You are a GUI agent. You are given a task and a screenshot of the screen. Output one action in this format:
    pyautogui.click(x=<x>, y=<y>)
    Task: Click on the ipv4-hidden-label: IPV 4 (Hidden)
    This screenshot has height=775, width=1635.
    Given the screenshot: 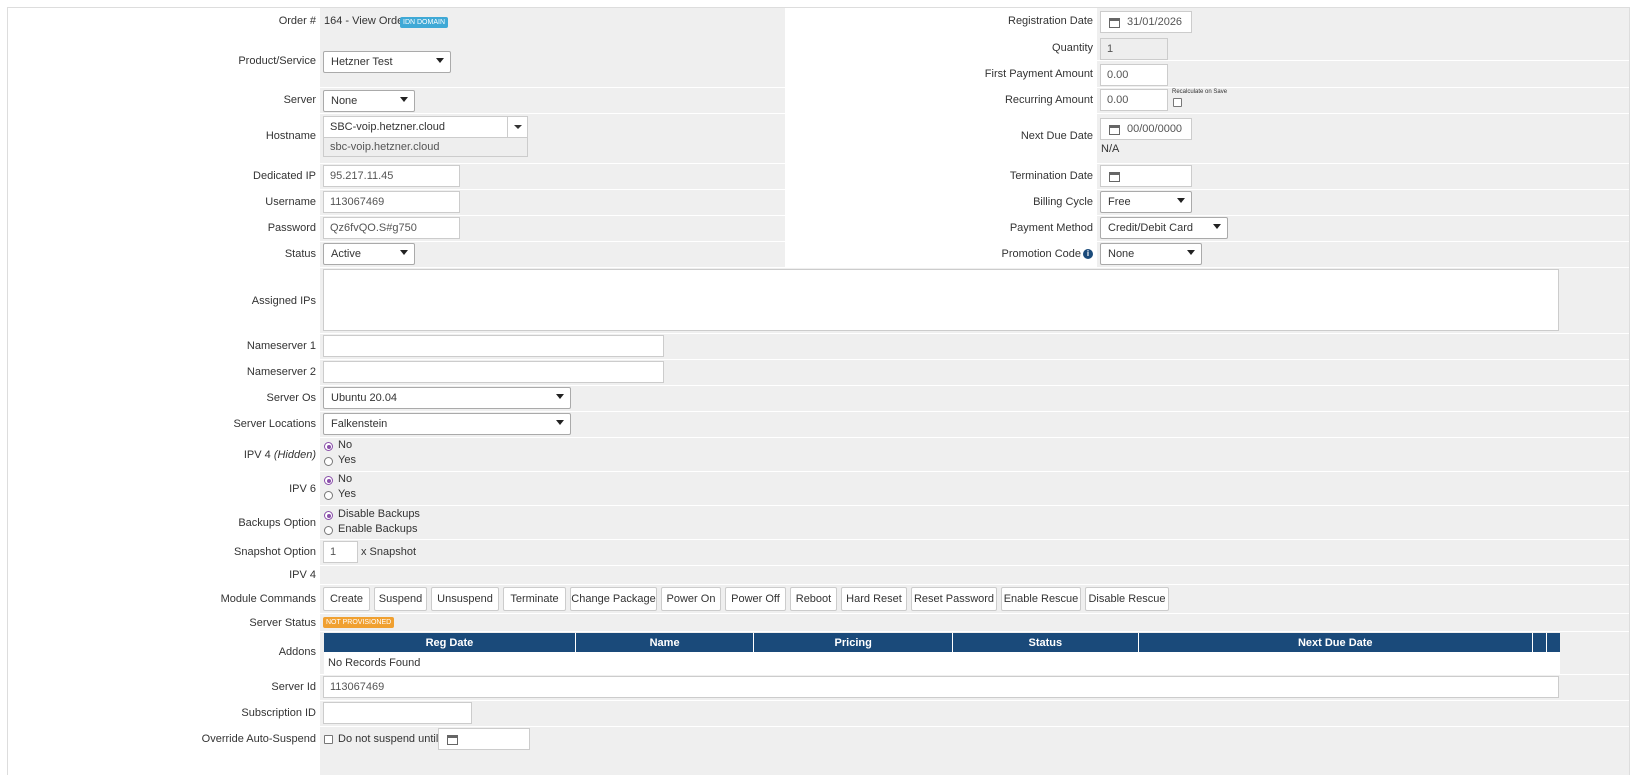 What is the action you would take?
    pyautogui.click(x=279, y=455)
    